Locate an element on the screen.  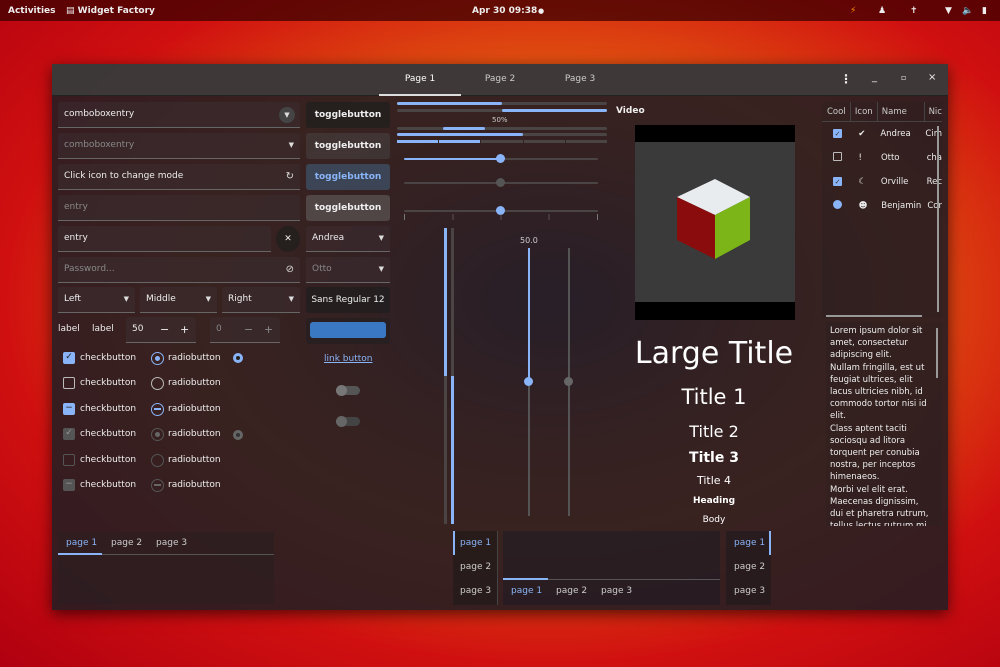
battery-icon: ▮ is located at coordinates (984, 11).